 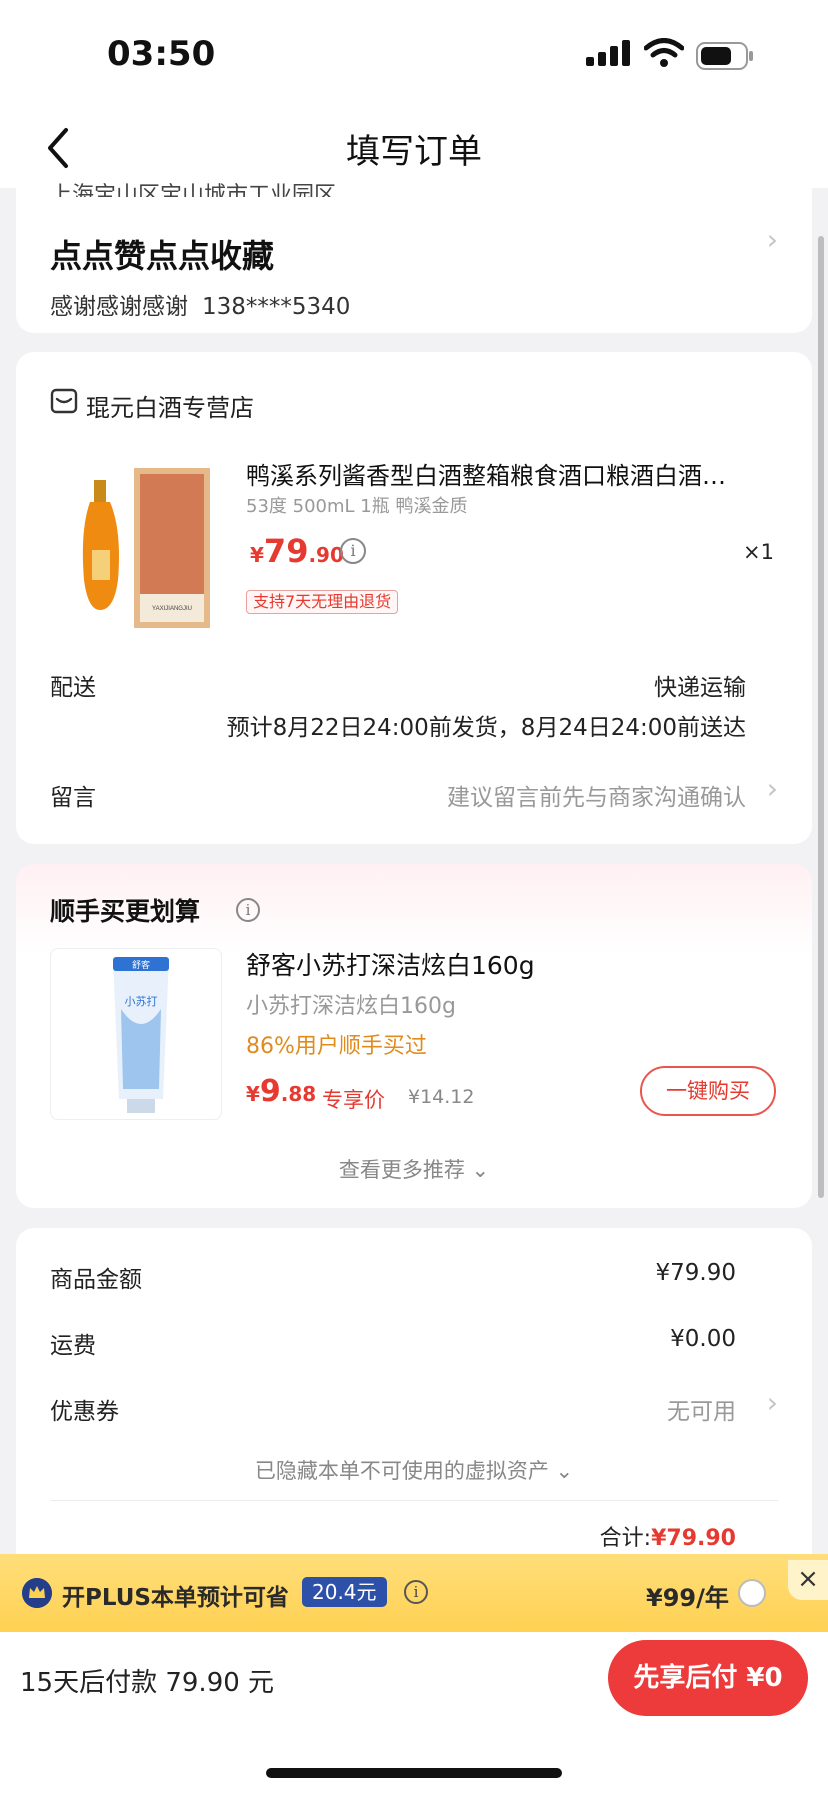 What do you see at coordinates (808, 1580) in the screenshot?
I see `close-icon: ×` at bounding box center [808, 1580].